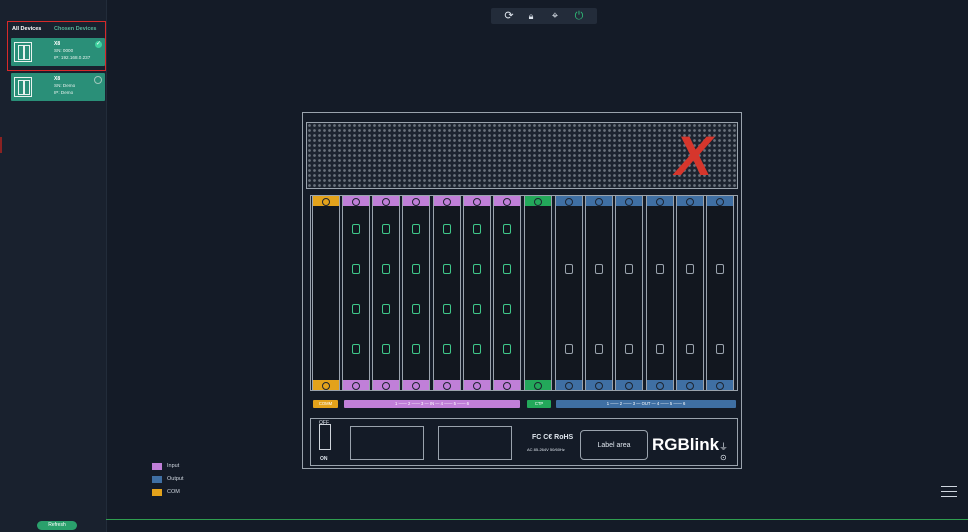  I want to click on screw-icon: ⊙, so click(723, 457).